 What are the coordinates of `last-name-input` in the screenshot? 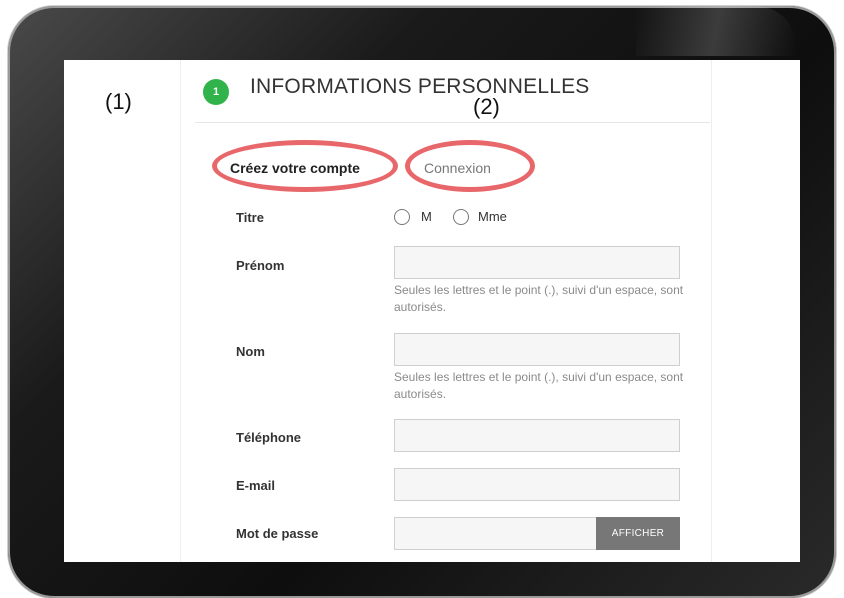 It's located at (537, 349).